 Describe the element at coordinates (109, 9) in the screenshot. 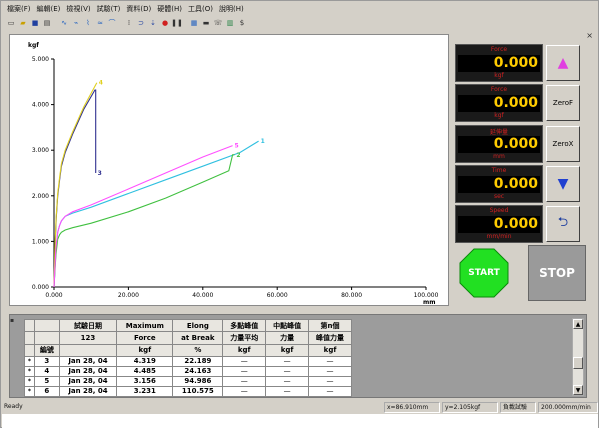

I see `menu-test: 試驗(T)` at that location.